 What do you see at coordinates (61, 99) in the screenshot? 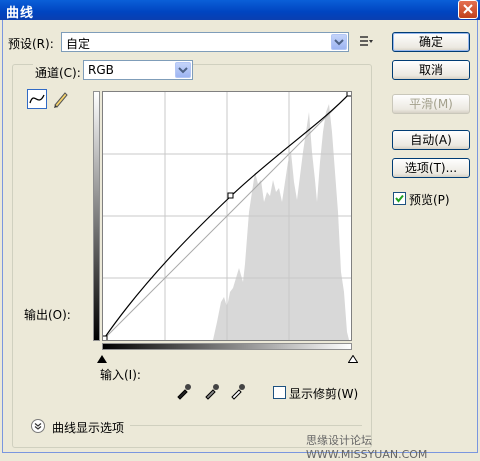
I see `pencil-icon` at bounding box center [61, 99].